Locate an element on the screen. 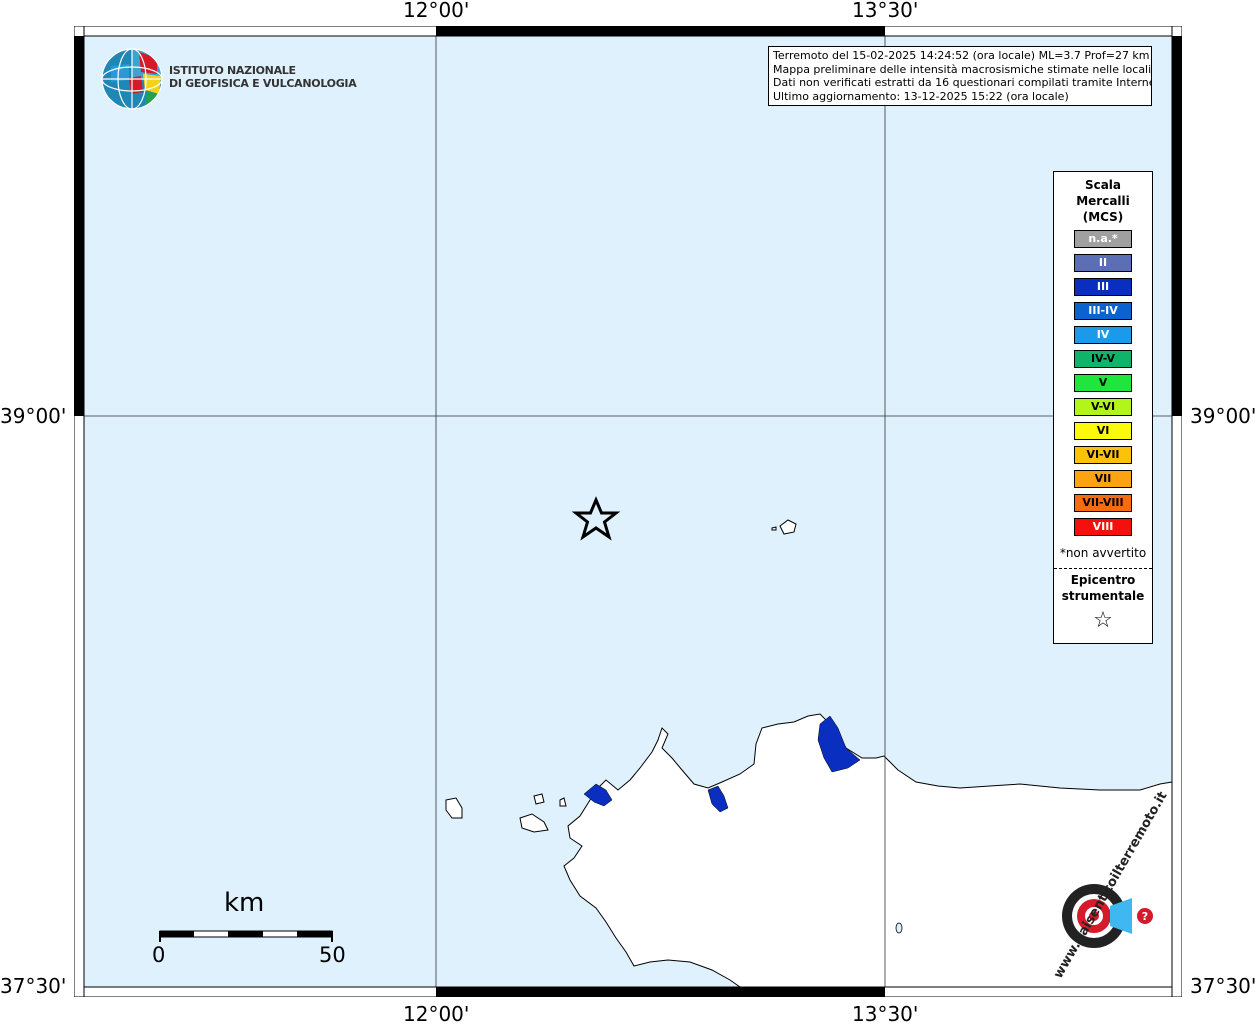 The height and width of the screenshot is (1026, 1255). legend-swatch-vii-viii: VII-VIII is located at coordinates (1103, 503).